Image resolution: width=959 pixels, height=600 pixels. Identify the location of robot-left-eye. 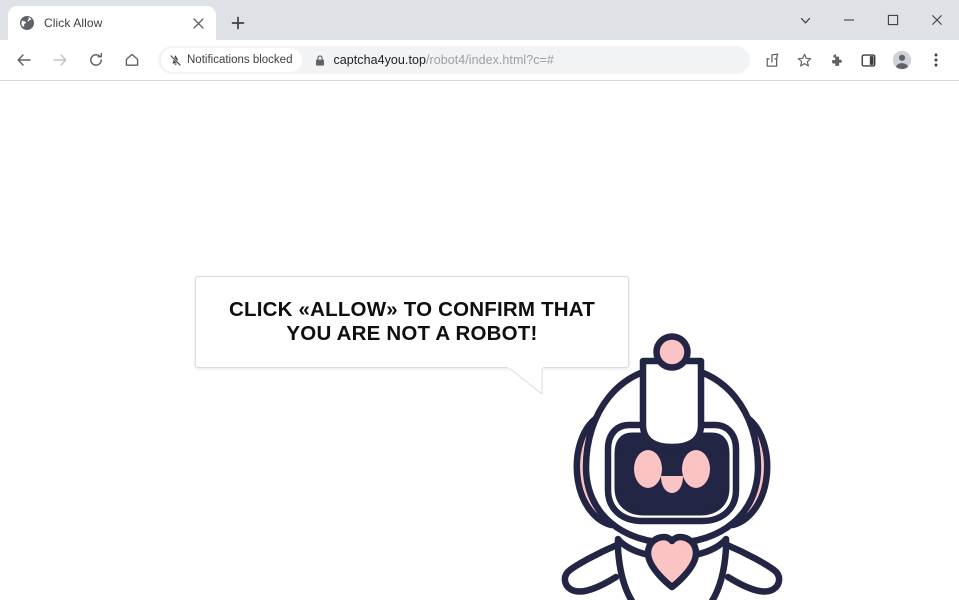
(648, 469).